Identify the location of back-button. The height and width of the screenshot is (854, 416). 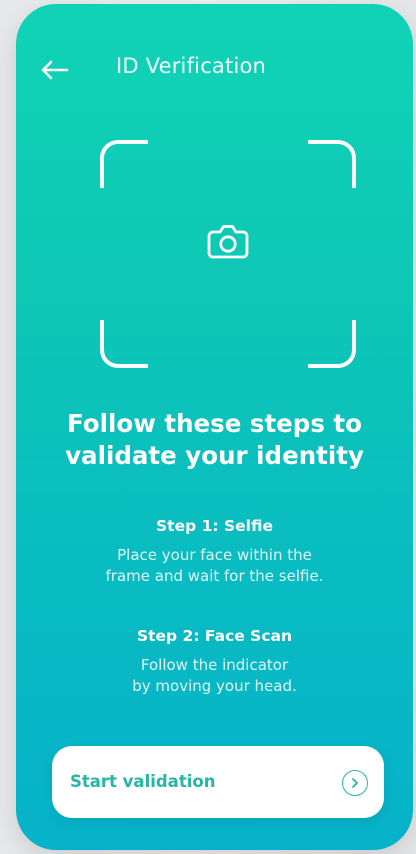
(55, 70).